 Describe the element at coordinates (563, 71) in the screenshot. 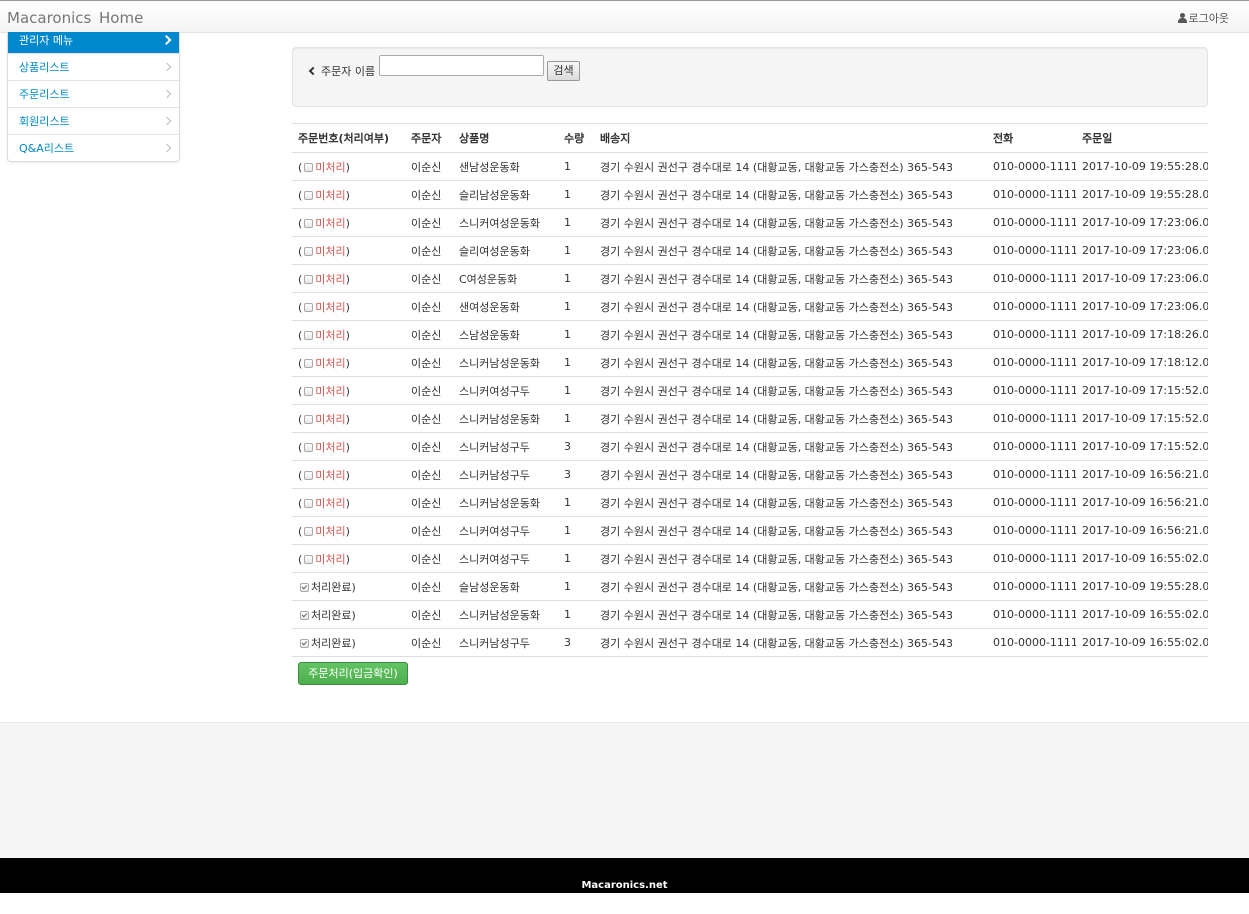

I see `search-button: 검색` at that location.